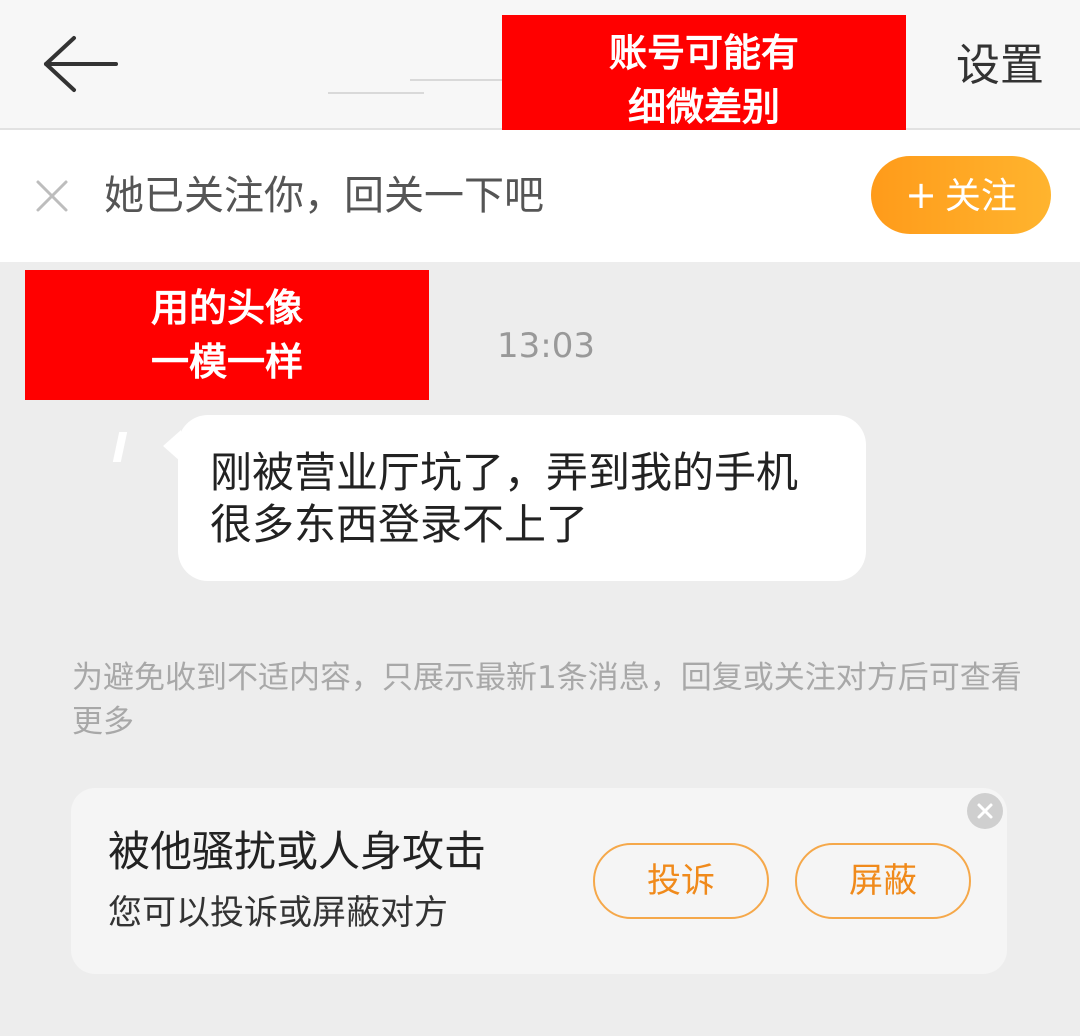 The height and width of the screenshot is (1036, 1080). Describe the element at coordinates (883, 881) in the screenshot. I see `block-button: 屏蔽` at that location.